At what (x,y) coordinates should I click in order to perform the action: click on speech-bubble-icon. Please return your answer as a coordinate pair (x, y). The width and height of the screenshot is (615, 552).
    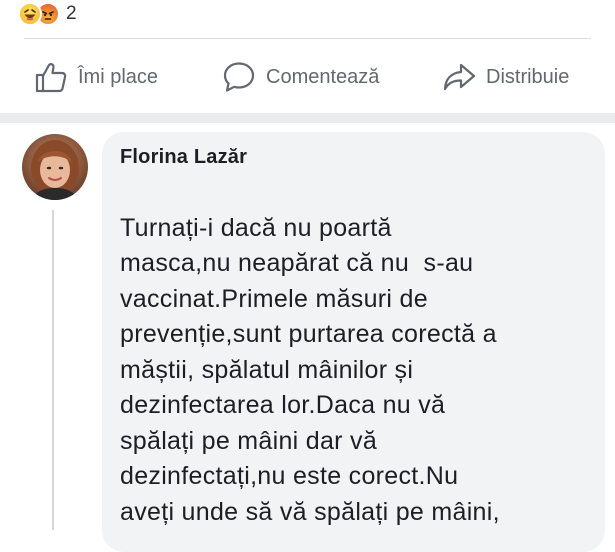
    Looking at the image, I should click on (239, 77).